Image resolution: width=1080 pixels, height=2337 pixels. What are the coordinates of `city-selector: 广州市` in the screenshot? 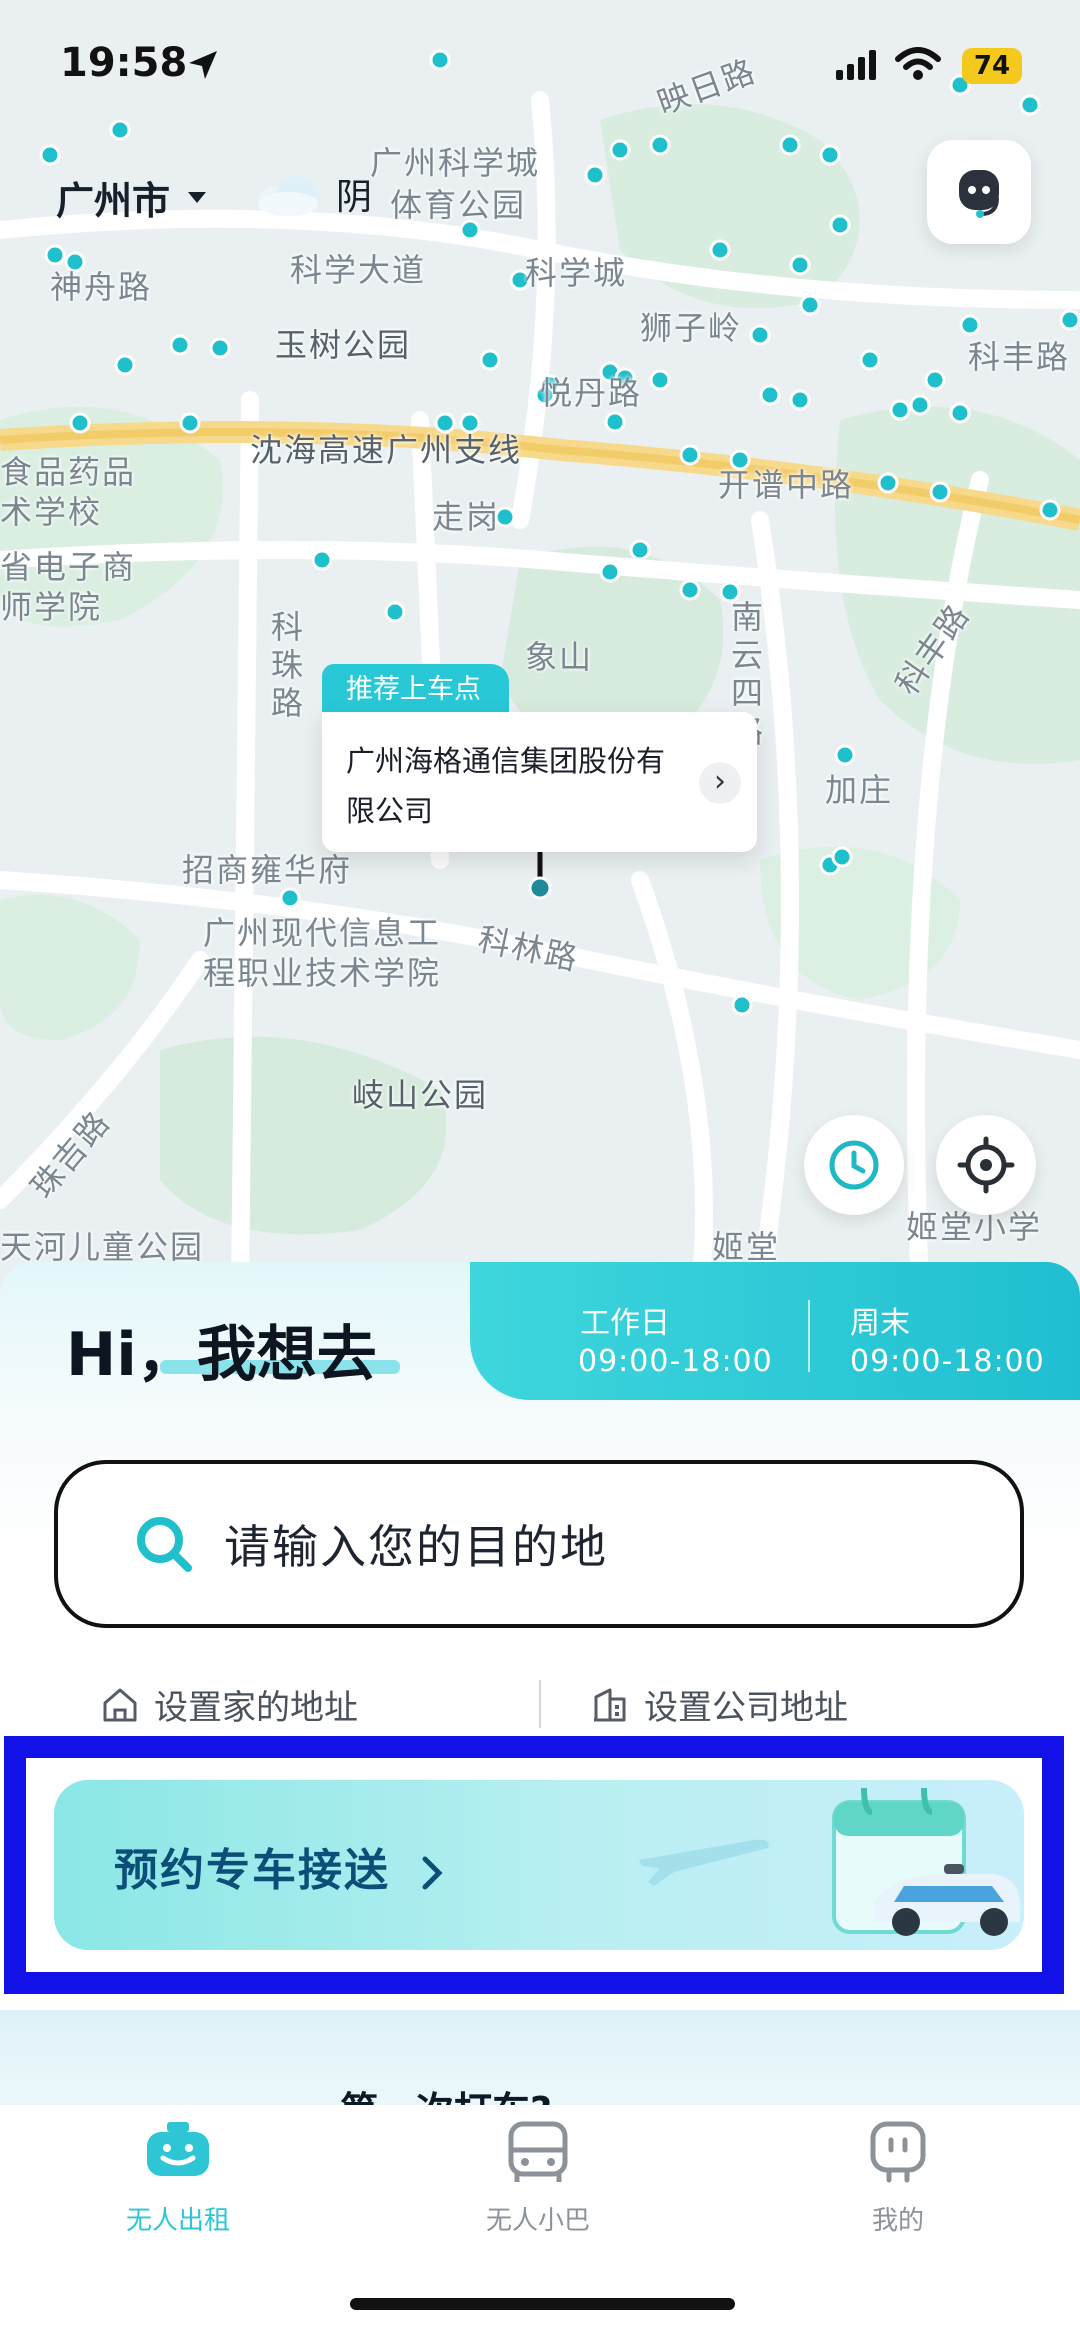 It's located at (132, 197).